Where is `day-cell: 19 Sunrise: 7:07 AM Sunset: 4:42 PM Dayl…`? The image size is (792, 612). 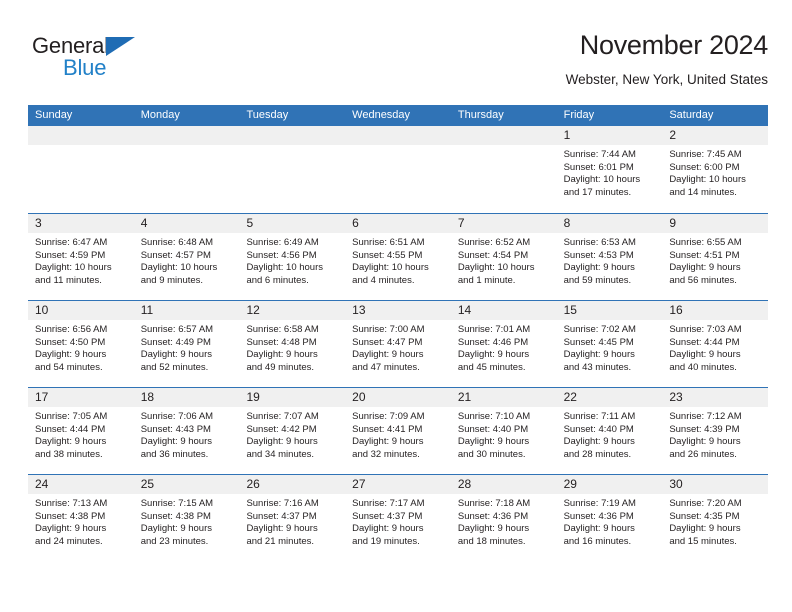 day-cell: 19 Sunrise: 7:07 AM Sunset: 4:42 PM Dayl… is located at coordinates (292, 431).